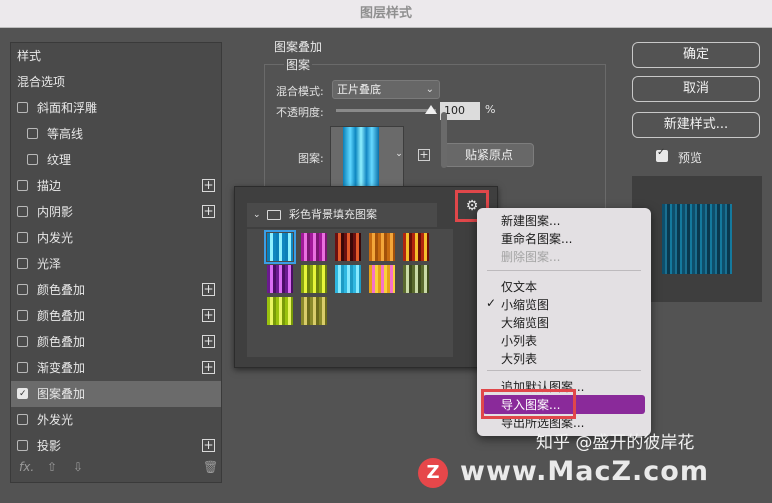 This screenshot has width=772, height=503. I want to click on blend-mode-select: 正片叠底 ⌄, so click(386, 89).